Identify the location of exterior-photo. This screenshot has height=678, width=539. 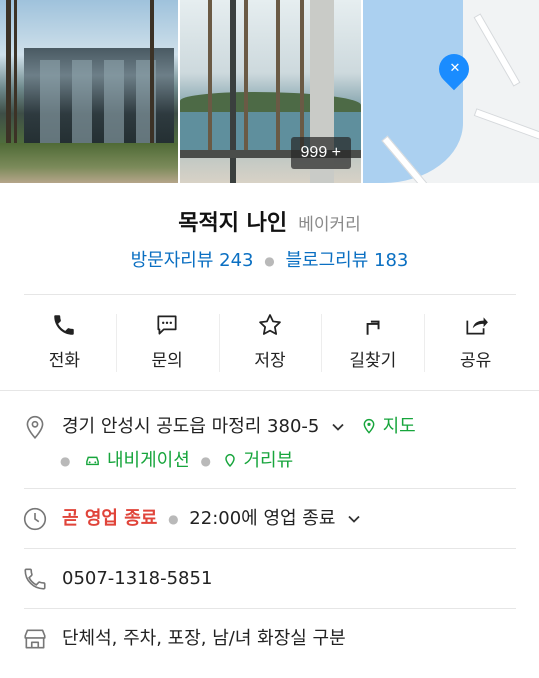
(89, 91).